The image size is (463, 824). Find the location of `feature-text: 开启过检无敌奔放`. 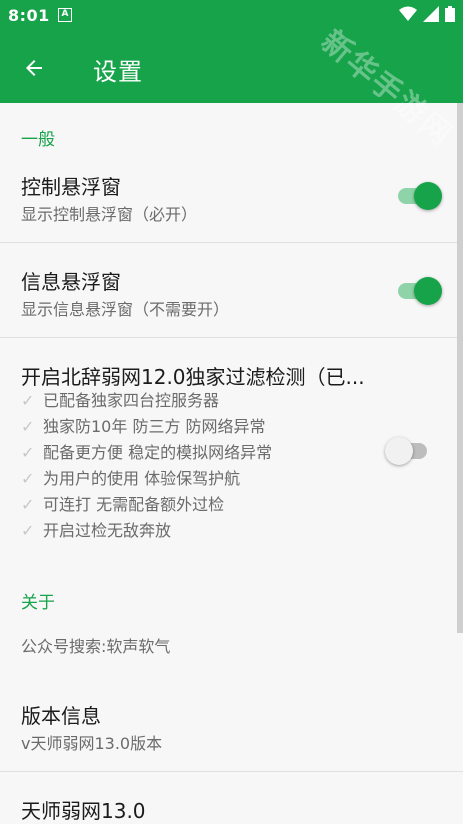

feature-text: 开启过检无敌奔放 is located at coordinates (107, 530).